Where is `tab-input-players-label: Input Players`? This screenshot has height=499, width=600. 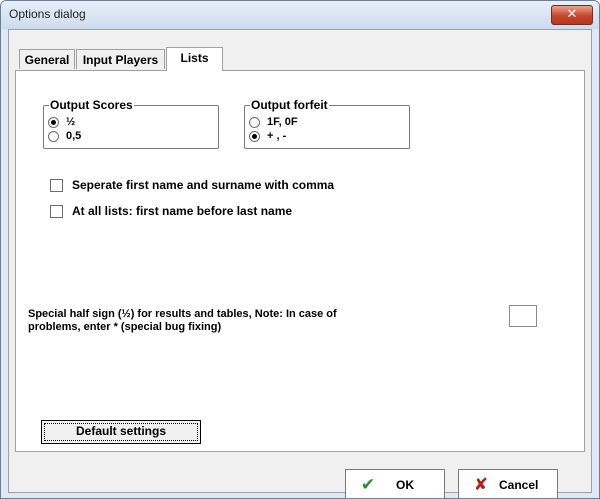
tab-input-players-label: Input Players is located at coordinates (120, 60).